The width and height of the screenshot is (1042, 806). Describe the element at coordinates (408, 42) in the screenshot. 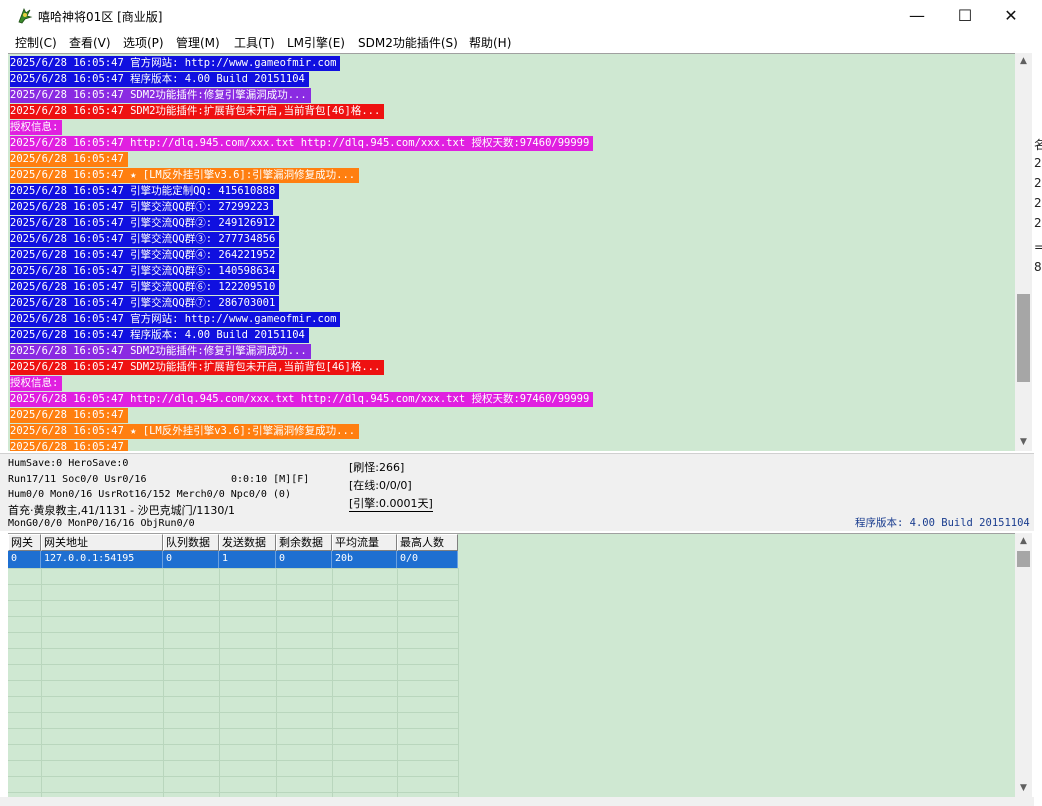

I see `menu-sdm2-plugin: SDM2功能插件(S)` at that location.